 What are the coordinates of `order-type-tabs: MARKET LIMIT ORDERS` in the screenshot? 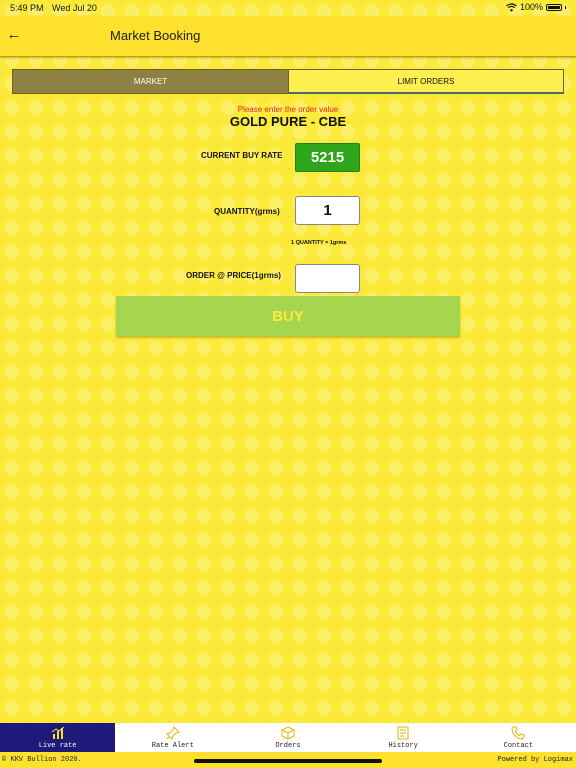 It's located at (288, 81).